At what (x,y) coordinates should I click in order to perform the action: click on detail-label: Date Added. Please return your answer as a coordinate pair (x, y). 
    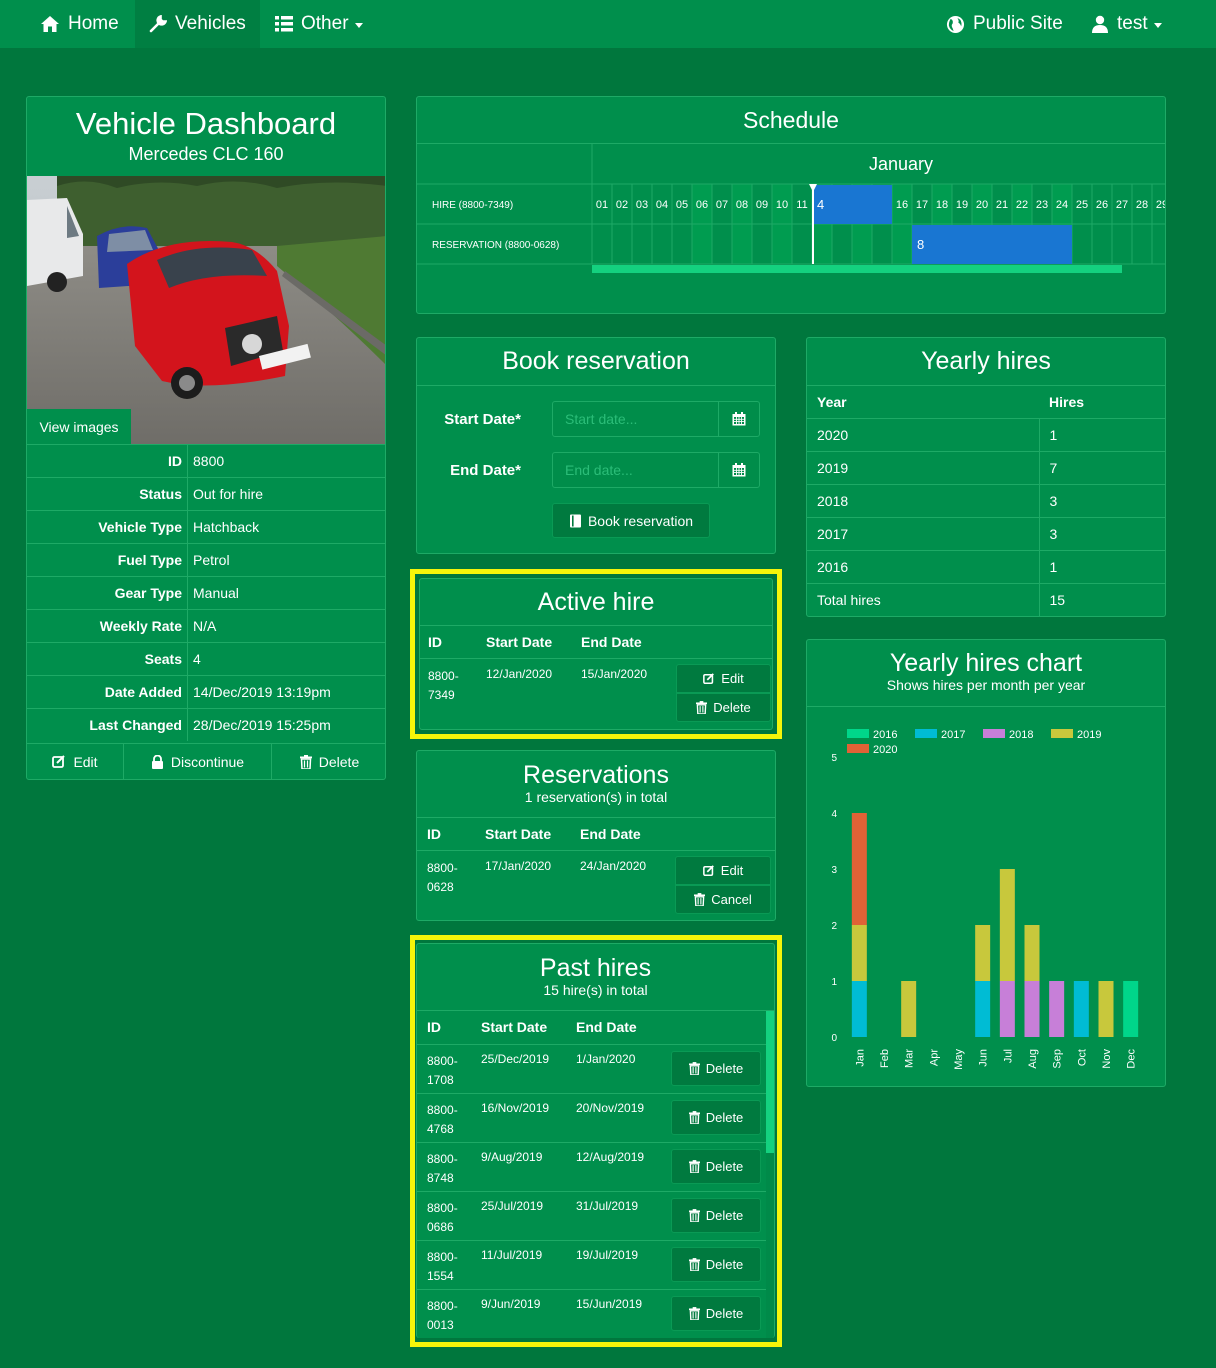
    Looking at the image, I should click on (107, 692).